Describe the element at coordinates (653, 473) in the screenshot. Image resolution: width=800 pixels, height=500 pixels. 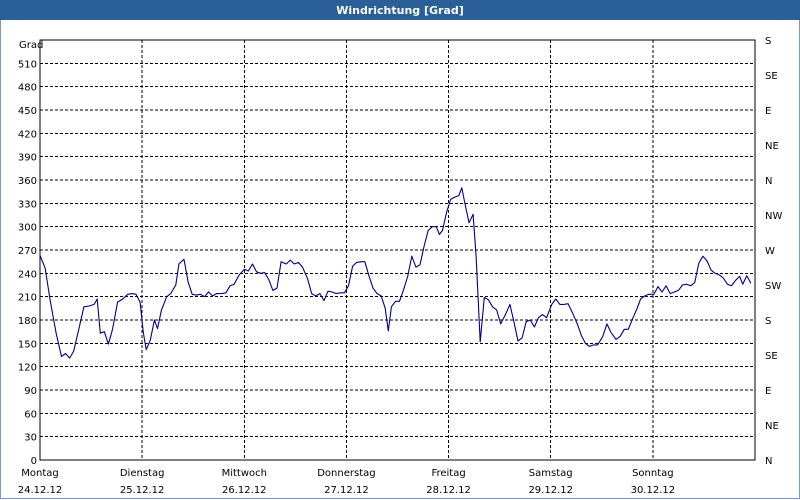
I see `x-tick-day-label: Sonntag` at that location.